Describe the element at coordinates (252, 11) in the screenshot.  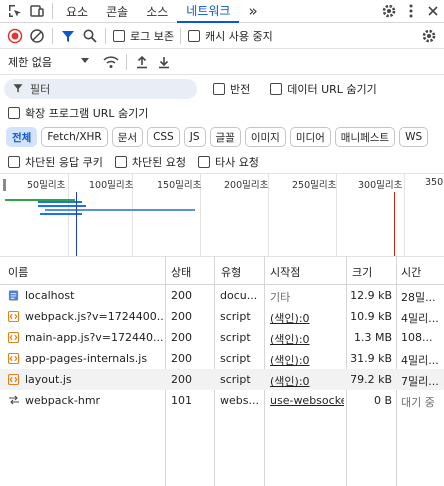
I see `more-tabs-button: »` at that location.